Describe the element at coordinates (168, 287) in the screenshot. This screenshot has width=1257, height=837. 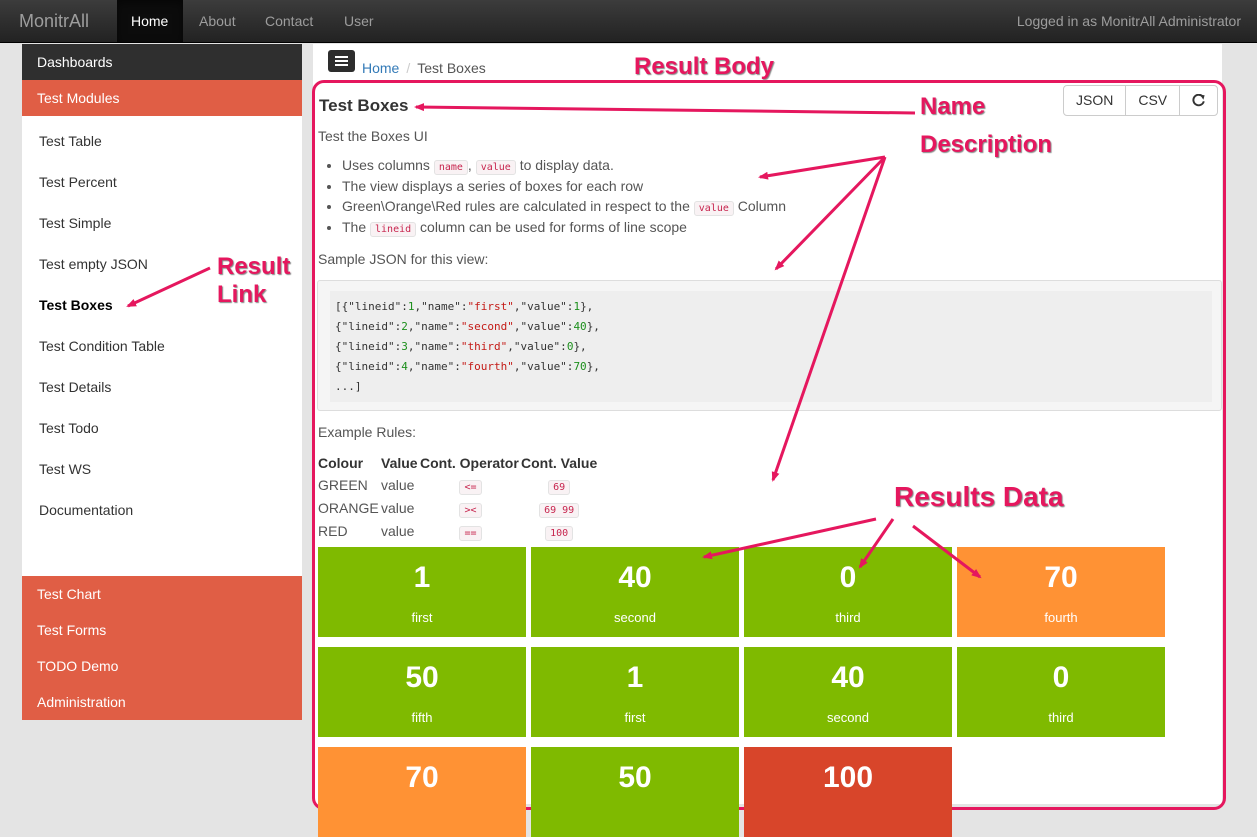
I see `arrow-result-link` at that location.